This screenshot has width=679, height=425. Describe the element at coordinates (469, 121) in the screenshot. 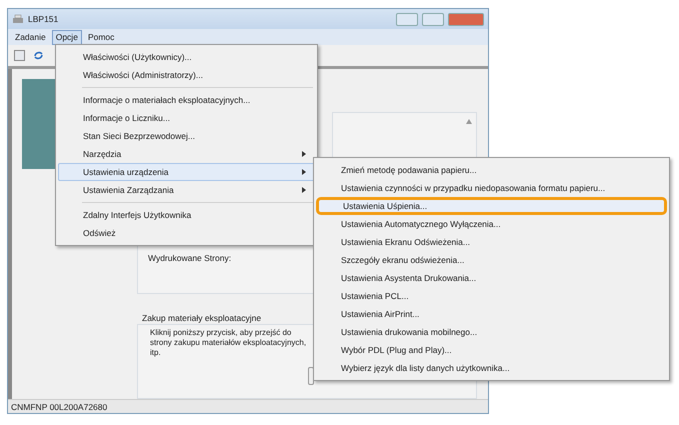

I see `scroll-up-icon` at that location.